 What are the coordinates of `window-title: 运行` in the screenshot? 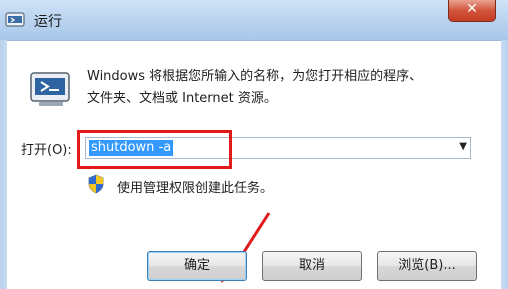 It's located at (48, 22).